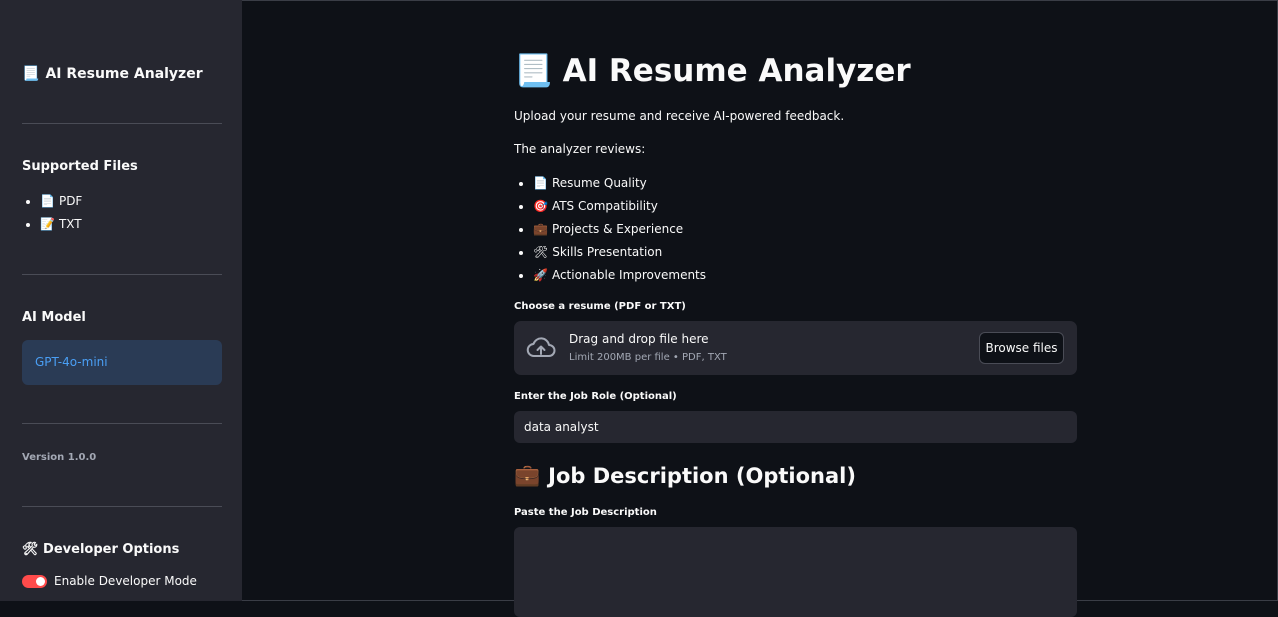 This screenshot has width=1278, height=617. Describe the element at coordinates (648, 357) in the screenshot. I see `dropzone-limits: Limit 200MB per file • PDF, TXT` at that location.